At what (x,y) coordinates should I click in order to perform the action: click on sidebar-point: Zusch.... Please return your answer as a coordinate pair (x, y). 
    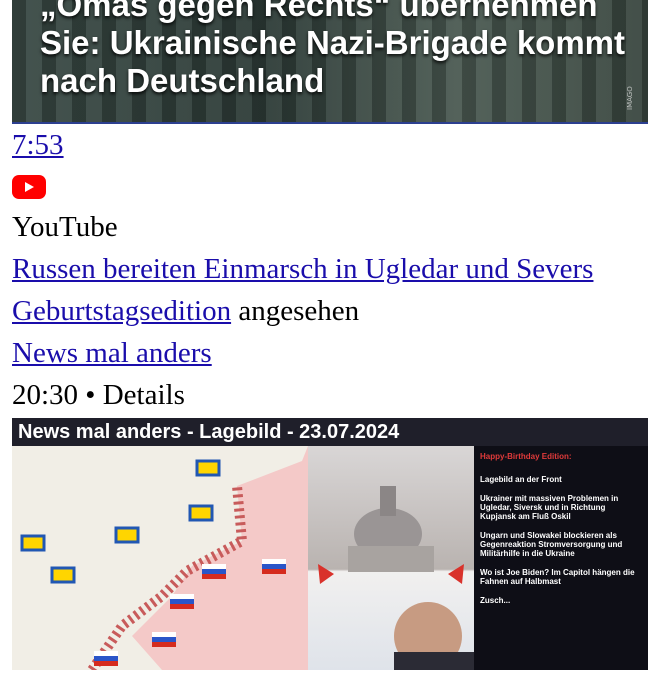
    Looking at the image, I should click on (495, 600).